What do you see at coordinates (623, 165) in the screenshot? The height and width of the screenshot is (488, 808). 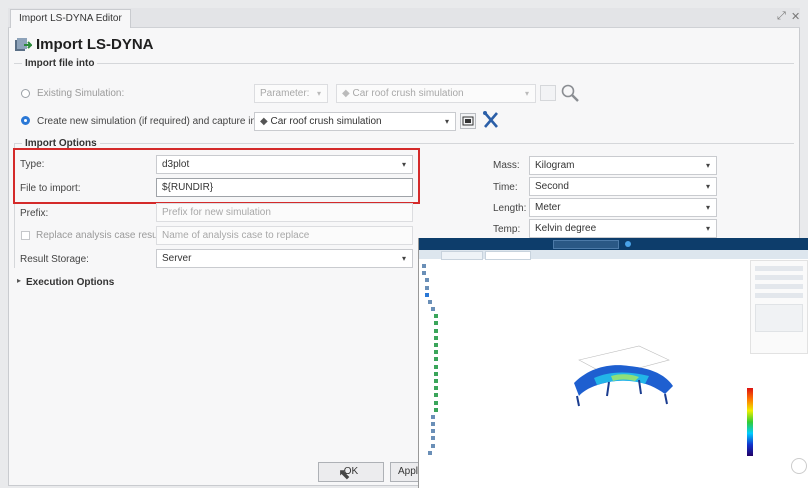 I see `mass-select: Kilogram ▾` at bounding box center [623, 165].